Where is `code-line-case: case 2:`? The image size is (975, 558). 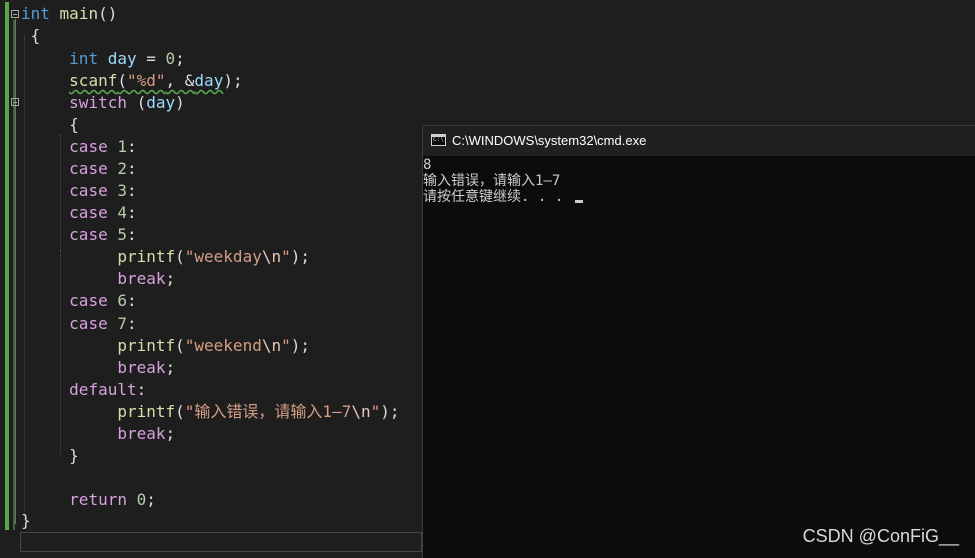 code-line-case: case 2: is located at coordinates (78, 169).